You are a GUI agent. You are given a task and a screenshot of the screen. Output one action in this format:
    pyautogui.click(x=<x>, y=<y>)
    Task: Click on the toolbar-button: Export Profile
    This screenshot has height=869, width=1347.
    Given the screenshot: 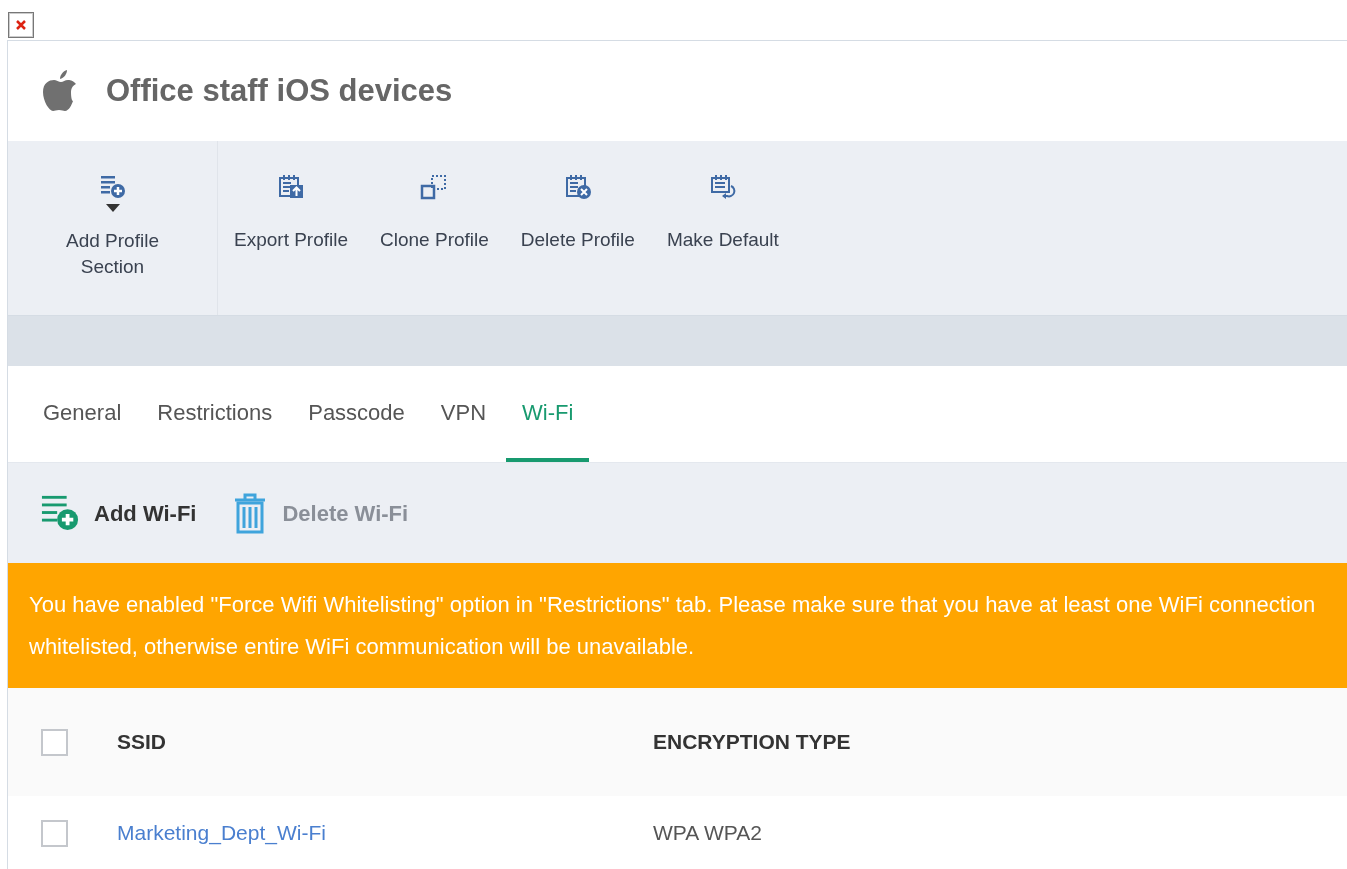 What is the action you would take?
    pyautogui.click(x=291, y=228)
    